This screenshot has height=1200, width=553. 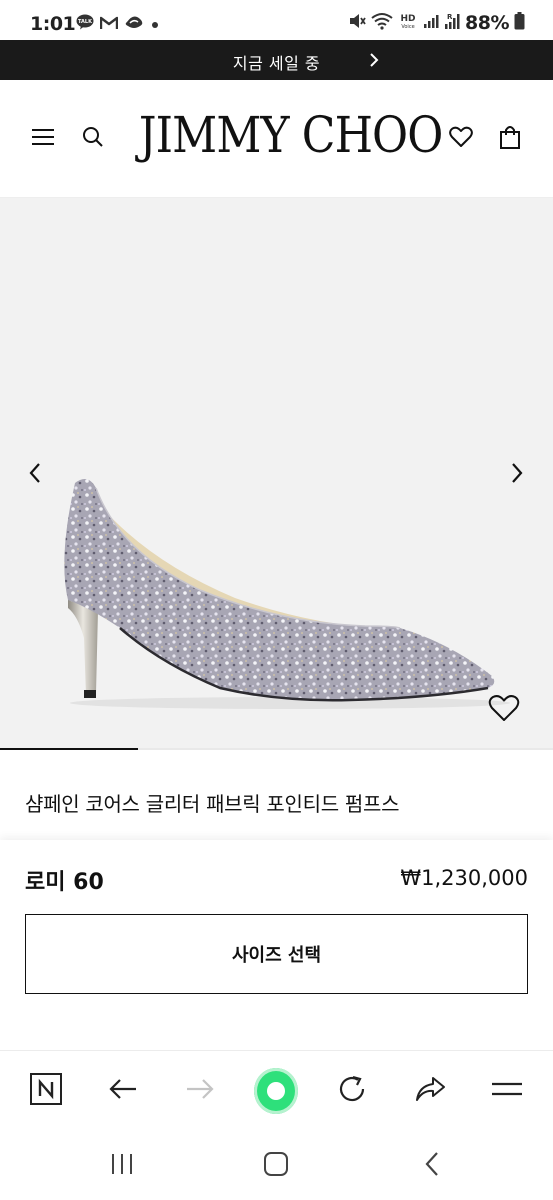 I want to click on status-system-icons: HD Voice R 88%, so click(x=436, y=23).